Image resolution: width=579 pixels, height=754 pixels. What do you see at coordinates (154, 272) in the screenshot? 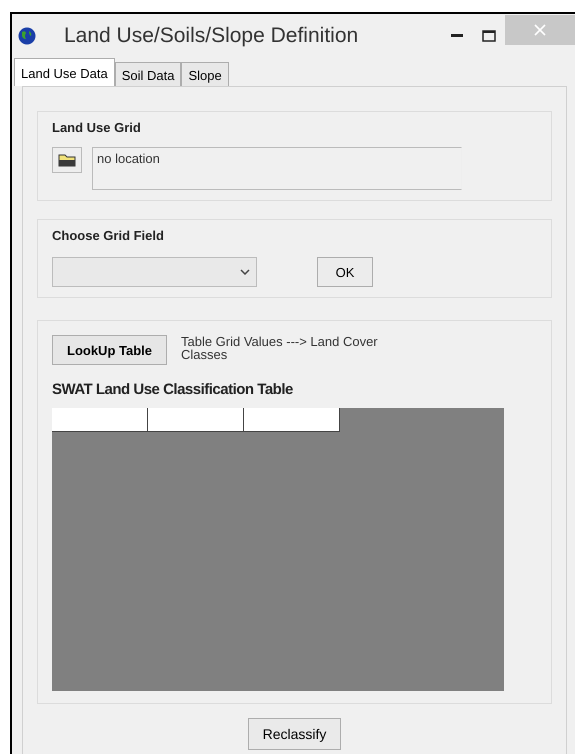
I see `grid-field-dropdown` at bounding box center [154, 272].